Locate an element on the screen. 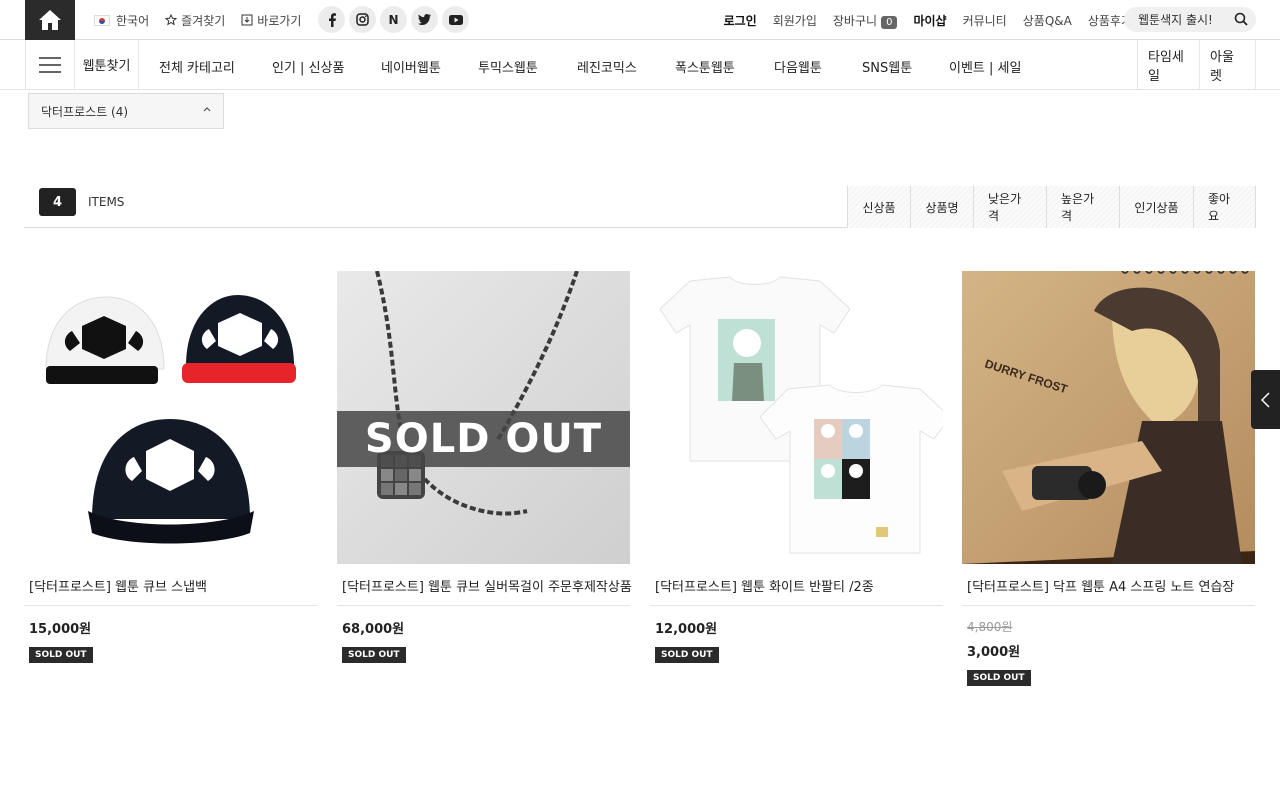  product-image-tshirt is located at coordinates (796, 417).